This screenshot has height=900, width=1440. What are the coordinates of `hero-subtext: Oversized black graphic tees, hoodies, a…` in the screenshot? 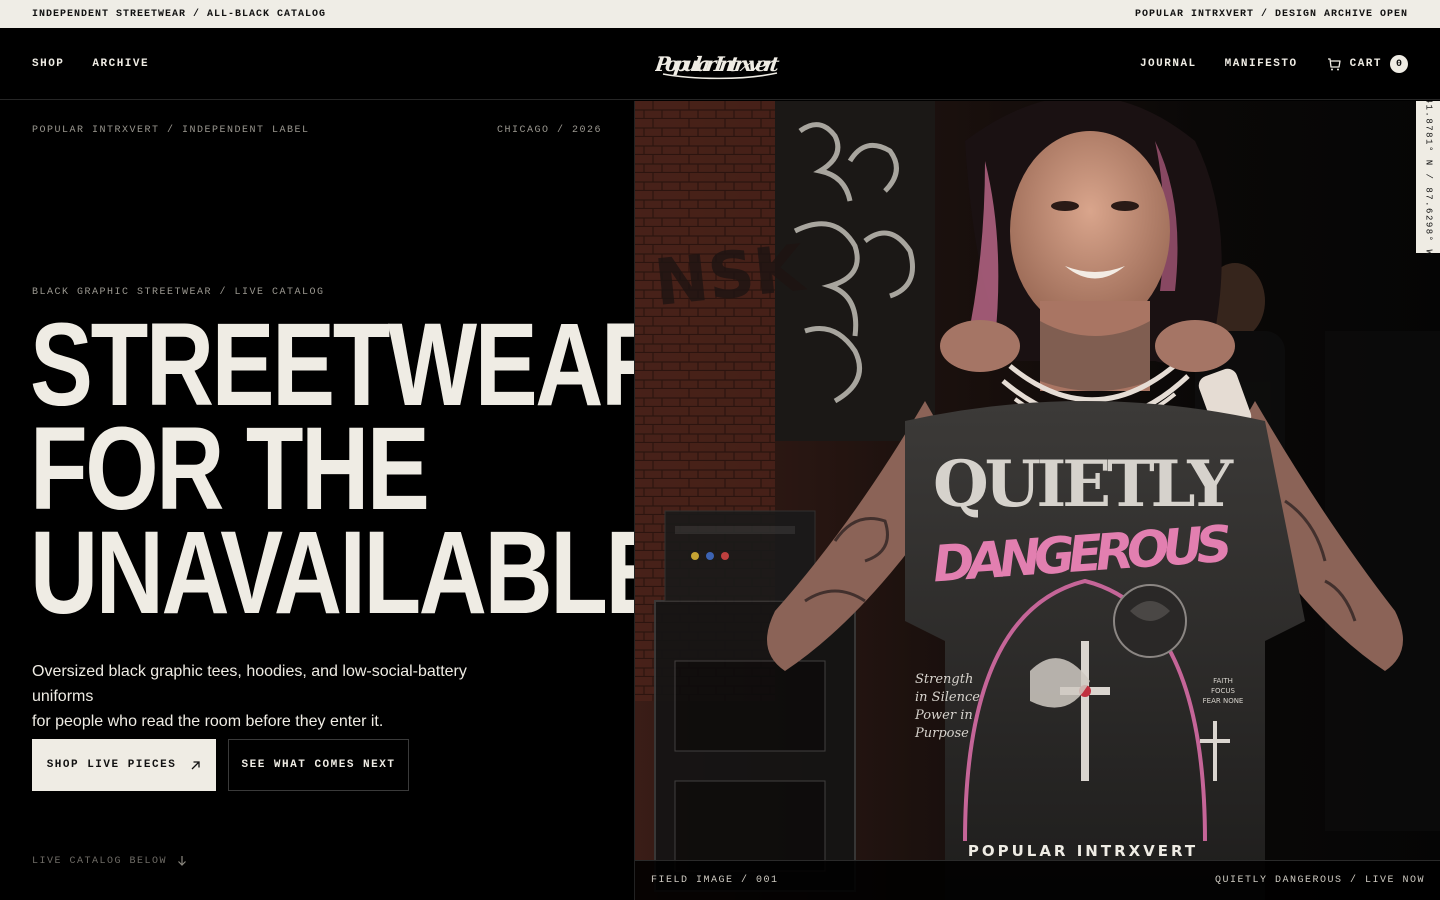 It's located at (282, 696).